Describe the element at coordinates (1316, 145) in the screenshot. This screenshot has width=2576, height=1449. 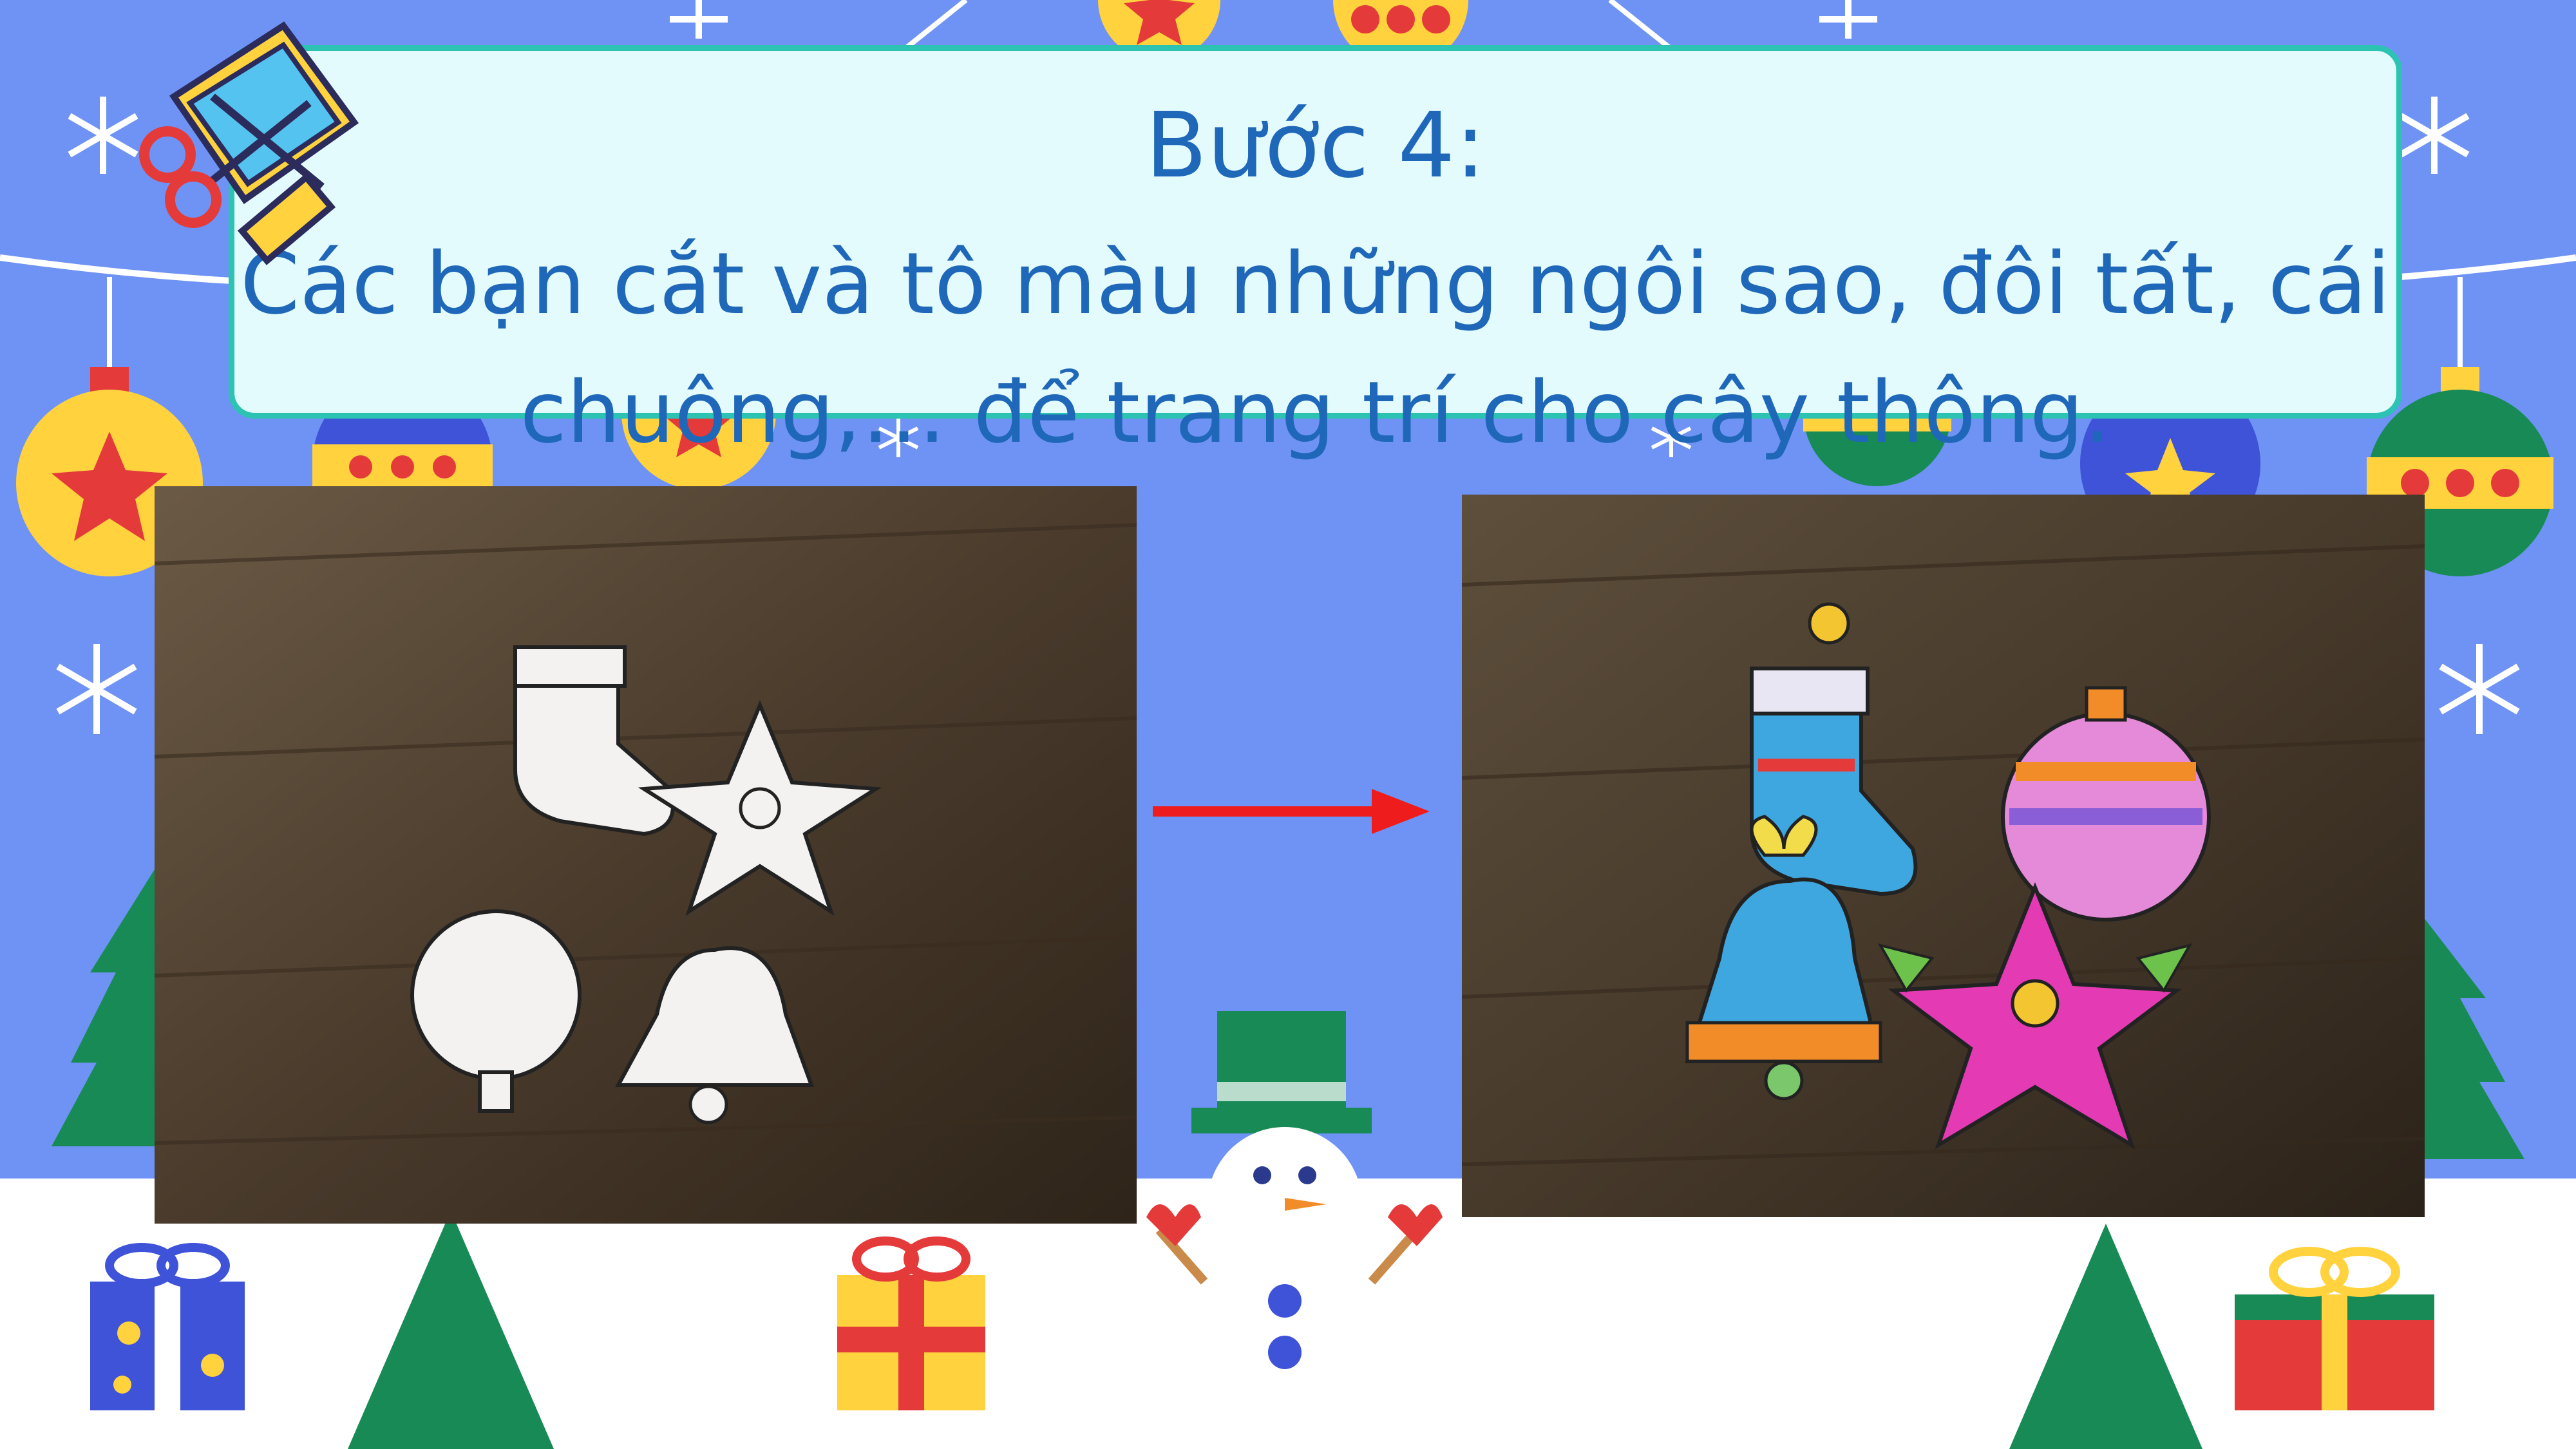
I see `step-title: Bước 4:` at that location.